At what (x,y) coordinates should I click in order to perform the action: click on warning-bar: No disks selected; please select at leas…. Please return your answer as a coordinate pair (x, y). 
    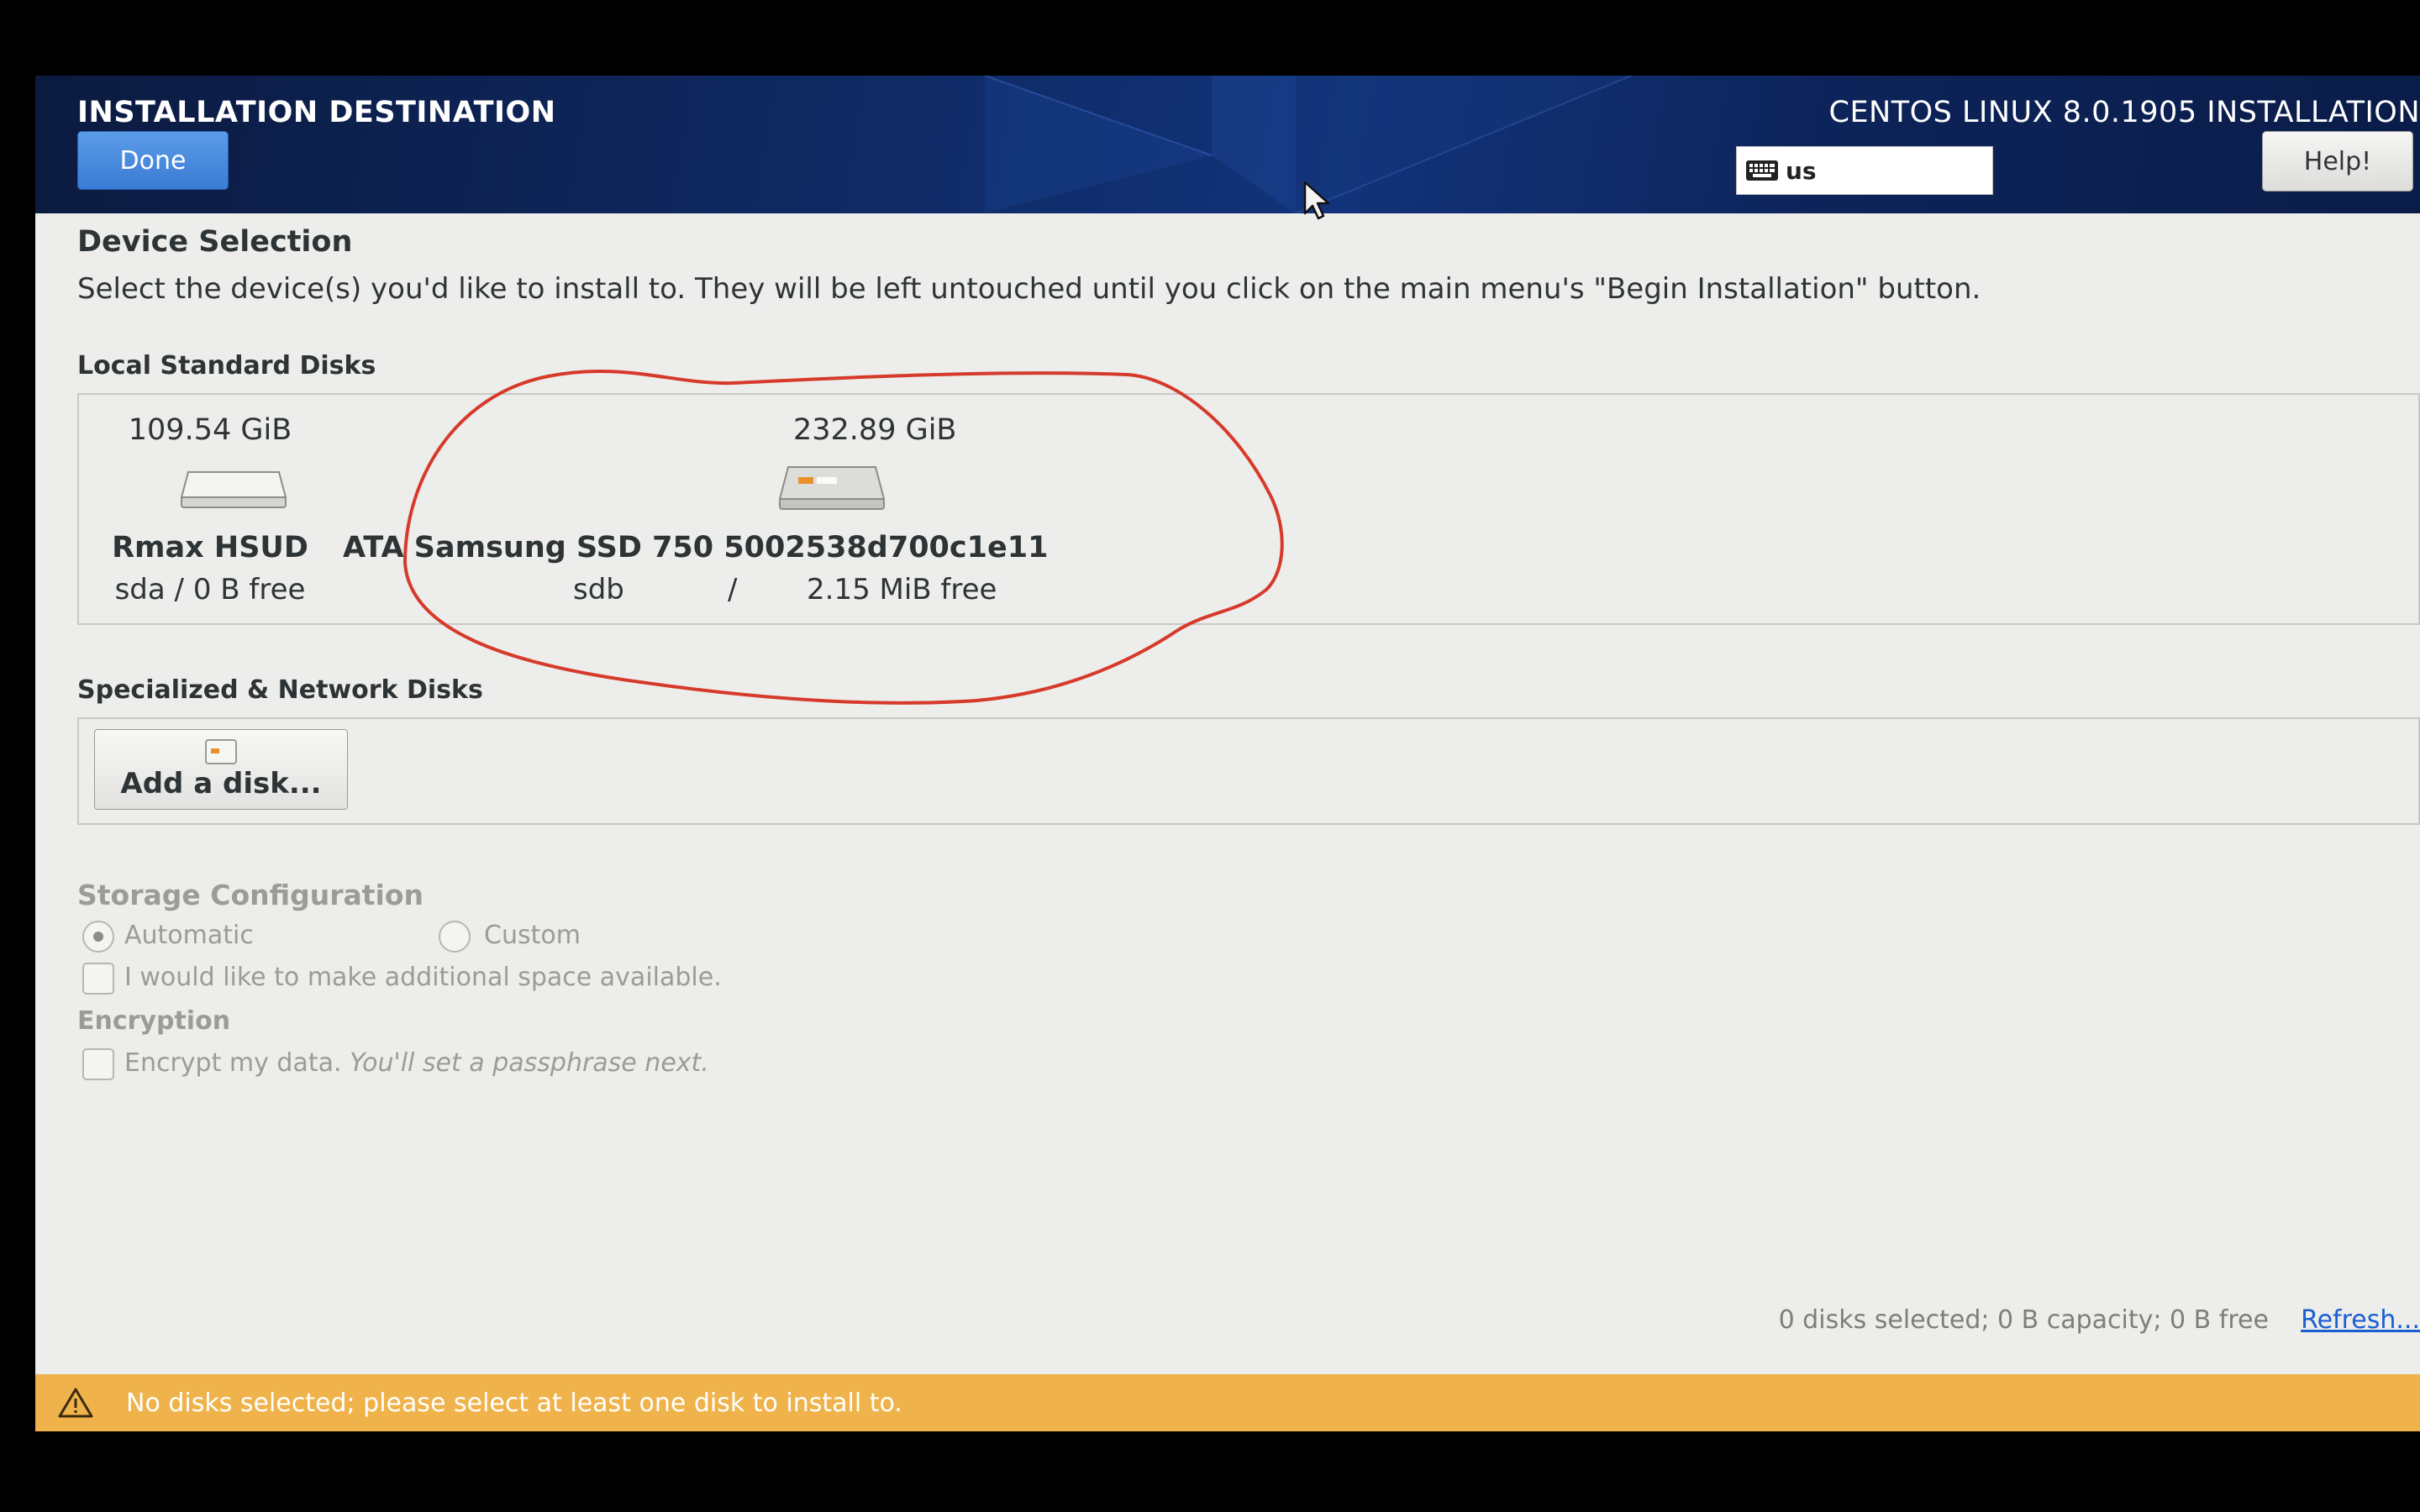
    Looking at the image, I should click on (1227, 1402).